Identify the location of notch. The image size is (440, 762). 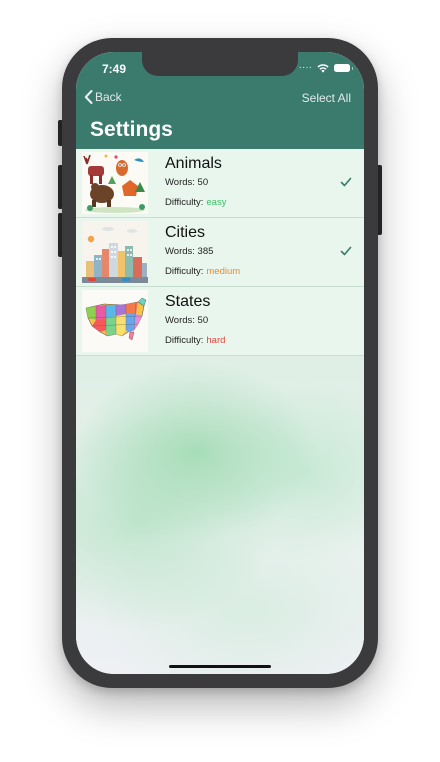
(220, 64).